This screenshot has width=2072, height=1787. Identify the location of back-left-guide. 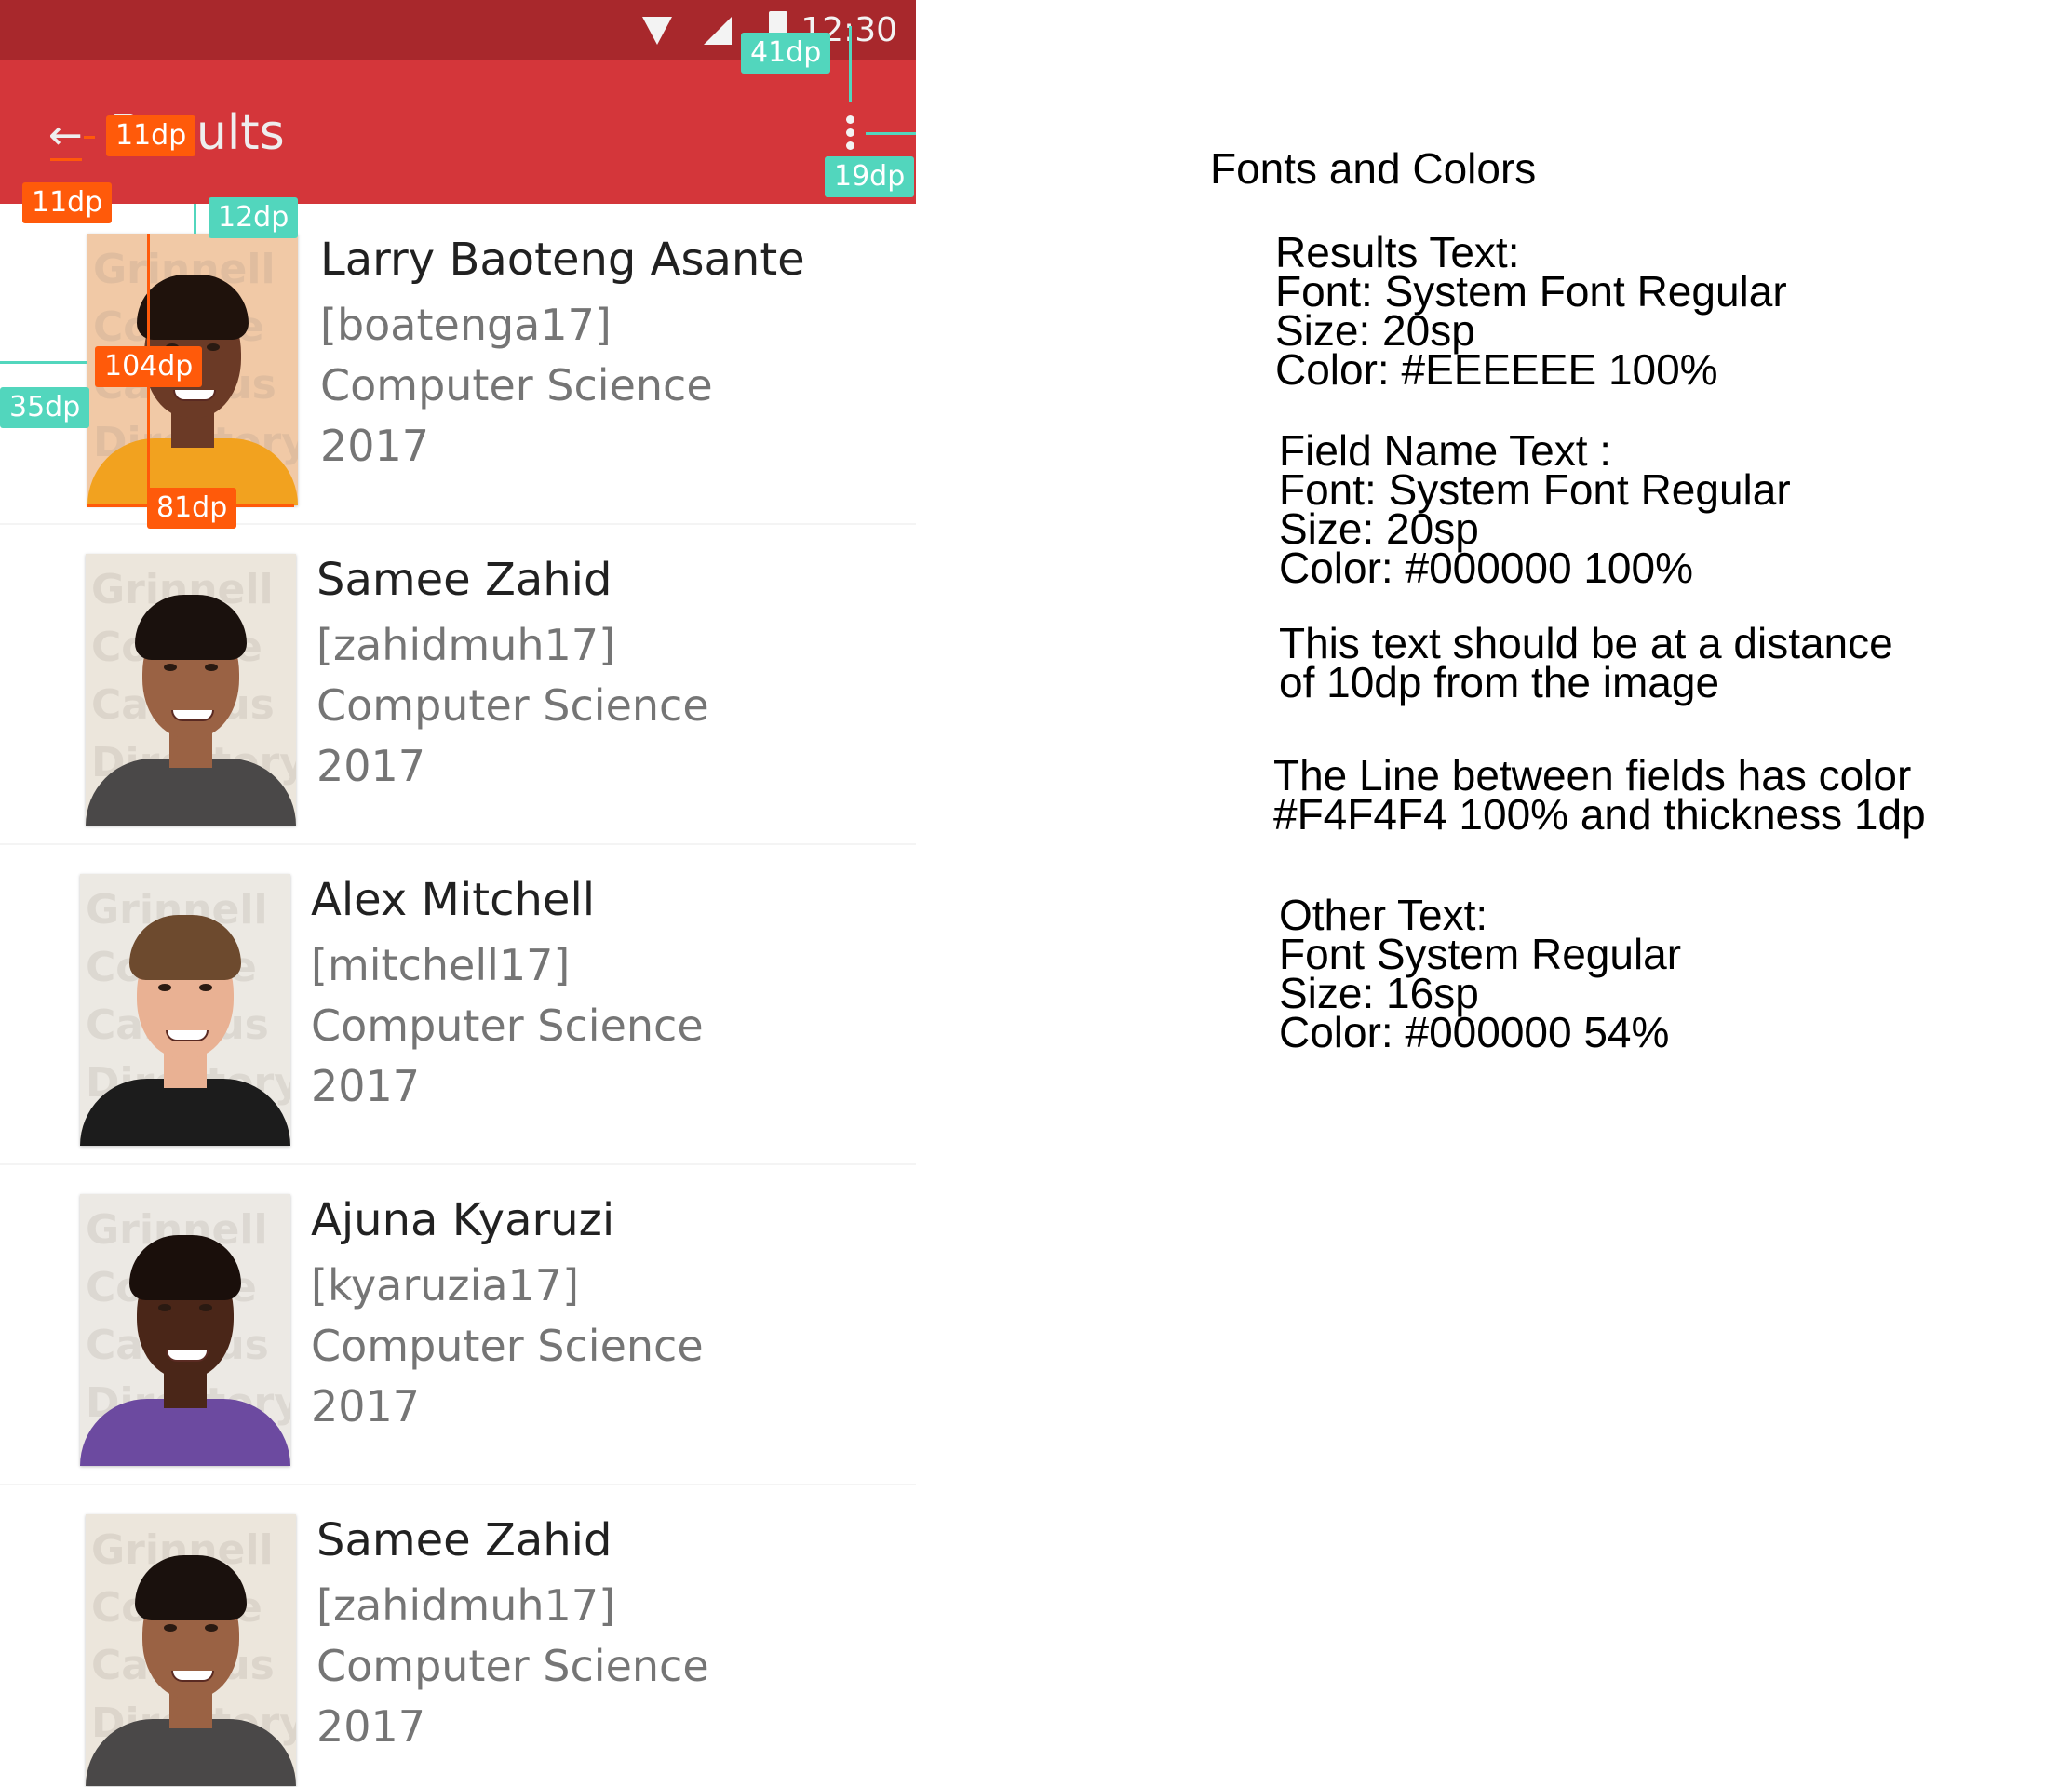
(66, 159).